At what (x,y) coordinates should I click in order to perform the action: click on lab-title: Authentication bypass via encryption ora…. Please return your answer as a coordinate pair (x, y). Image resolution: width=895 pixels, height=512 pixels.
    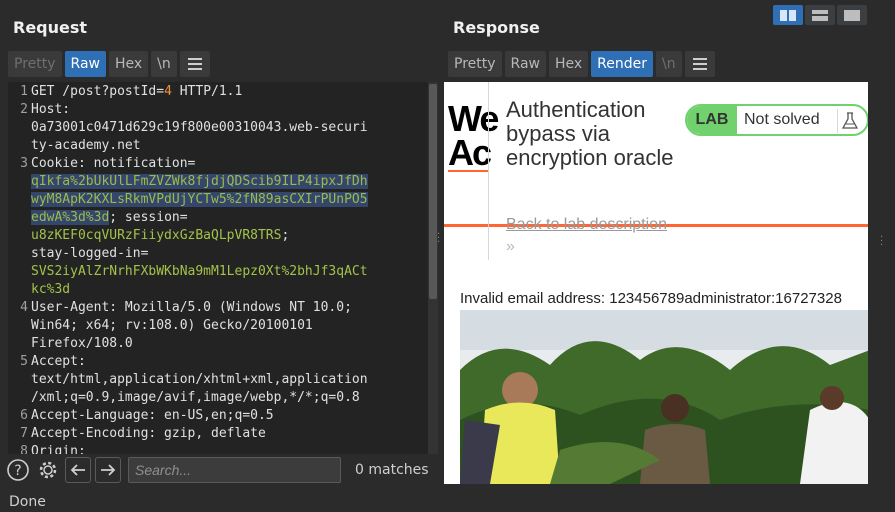
    Looking at the image, I should click on (590, 133).